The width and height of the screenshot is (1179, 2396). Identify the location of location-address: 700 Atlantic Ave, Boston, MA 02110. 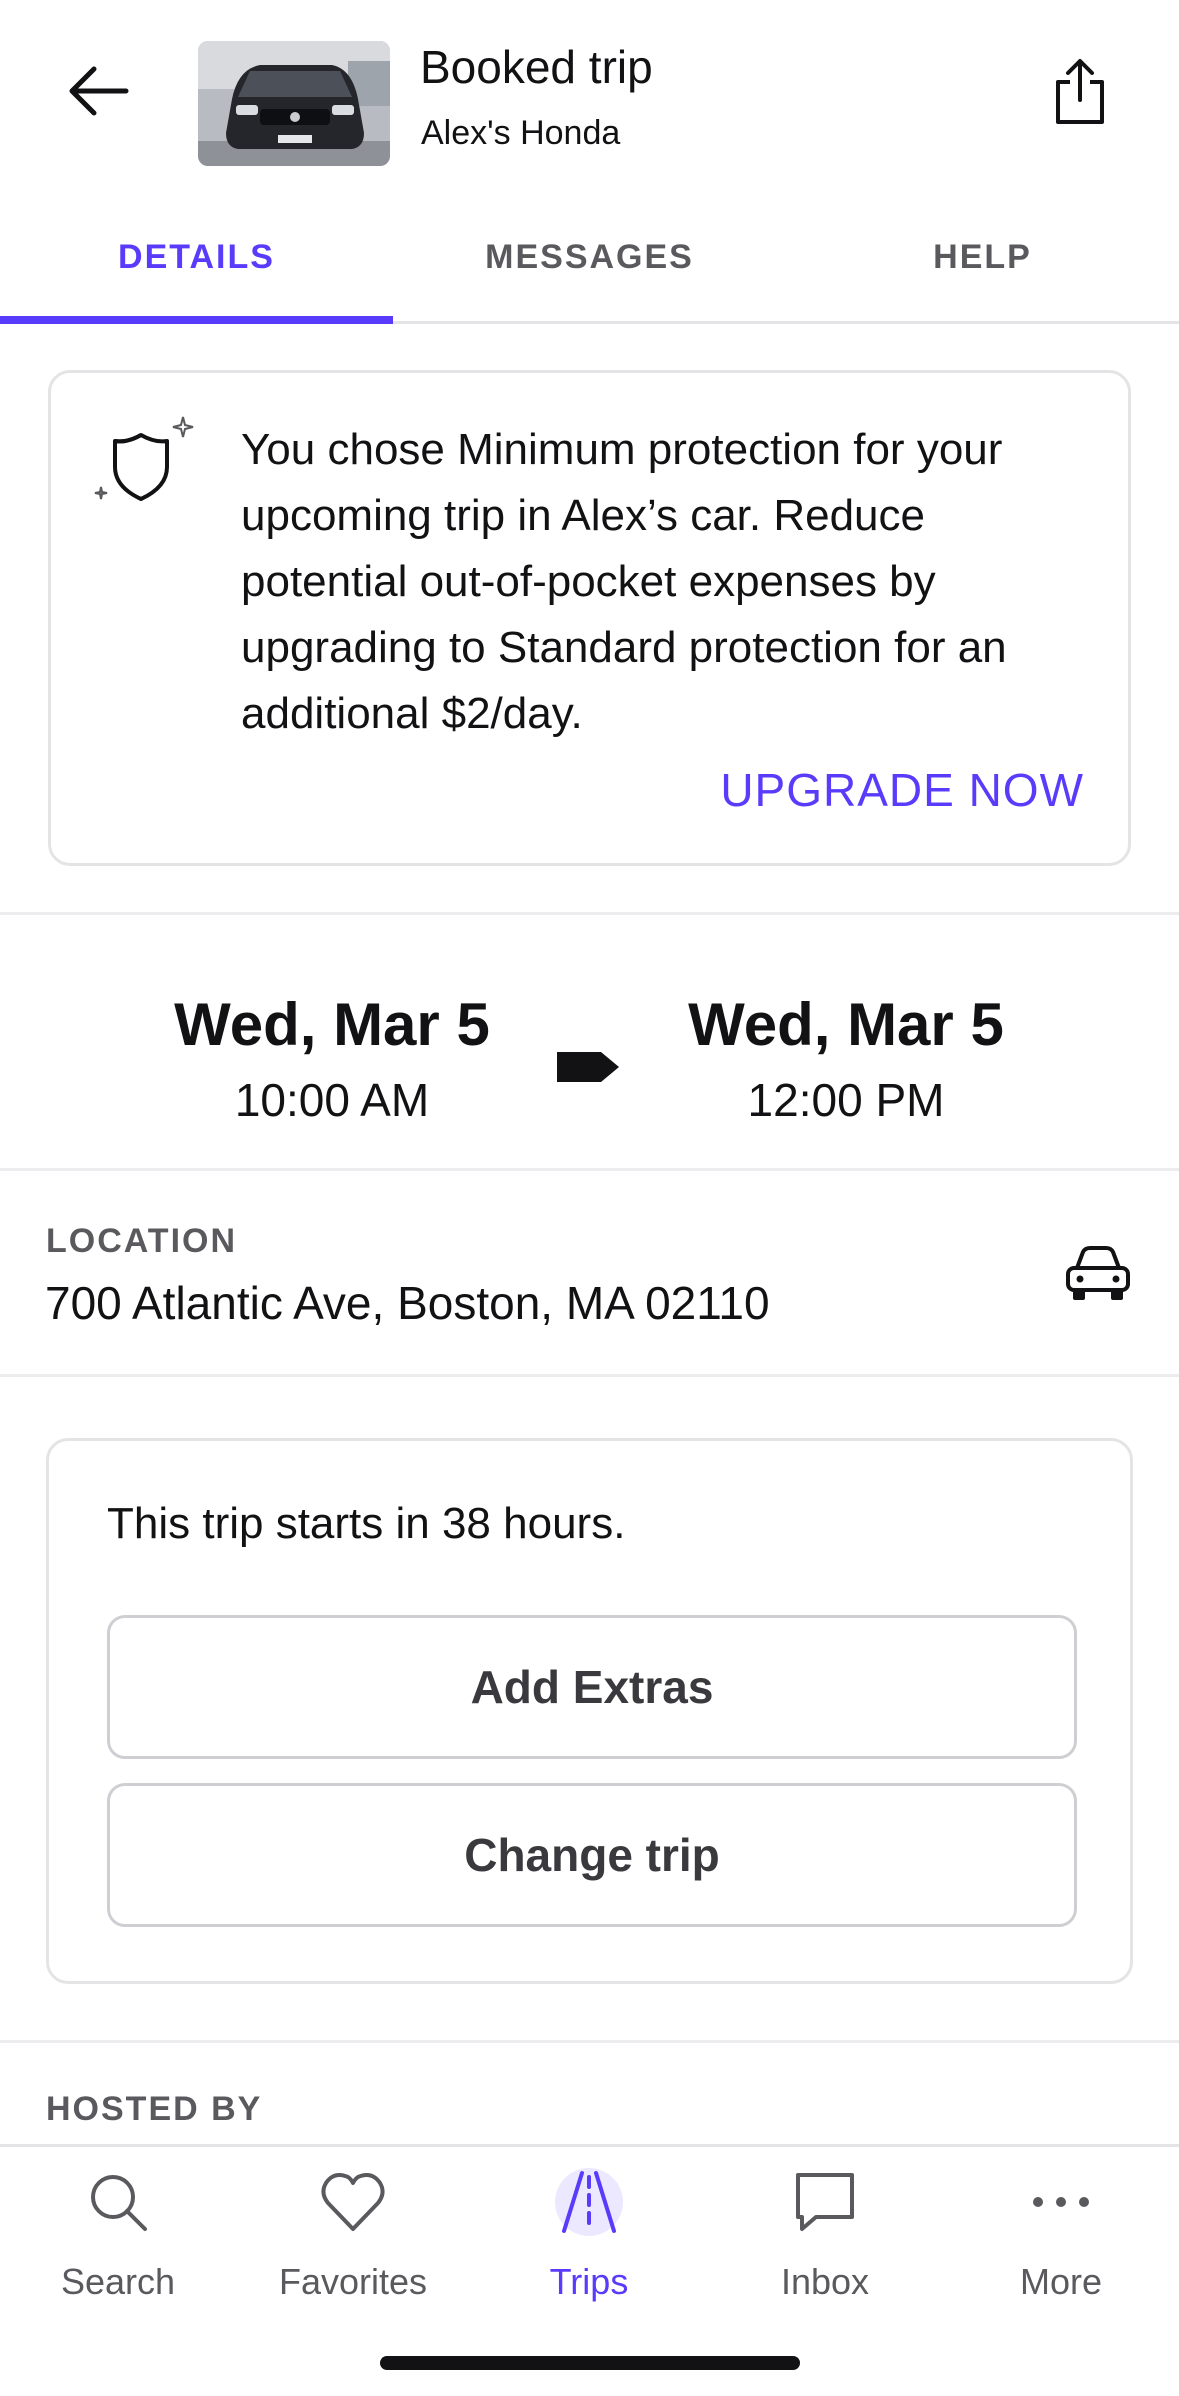
(407, 1303).